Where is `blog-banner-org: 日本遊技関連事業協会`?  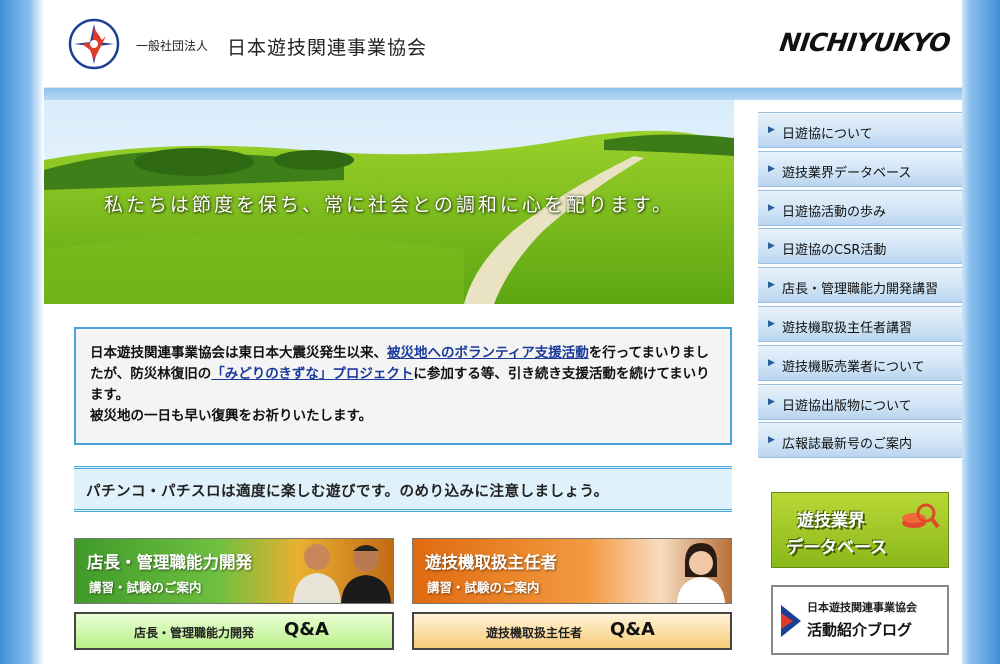 blog-banner-org: 日本遊技関連事業協会 is located at coordinates (862, 607).